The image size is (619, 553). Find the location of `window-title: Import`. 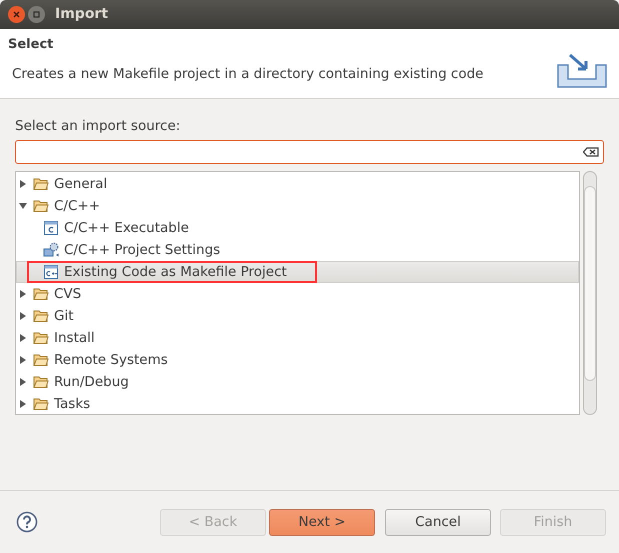

window-title: Import is located at coordinates (81, 14).